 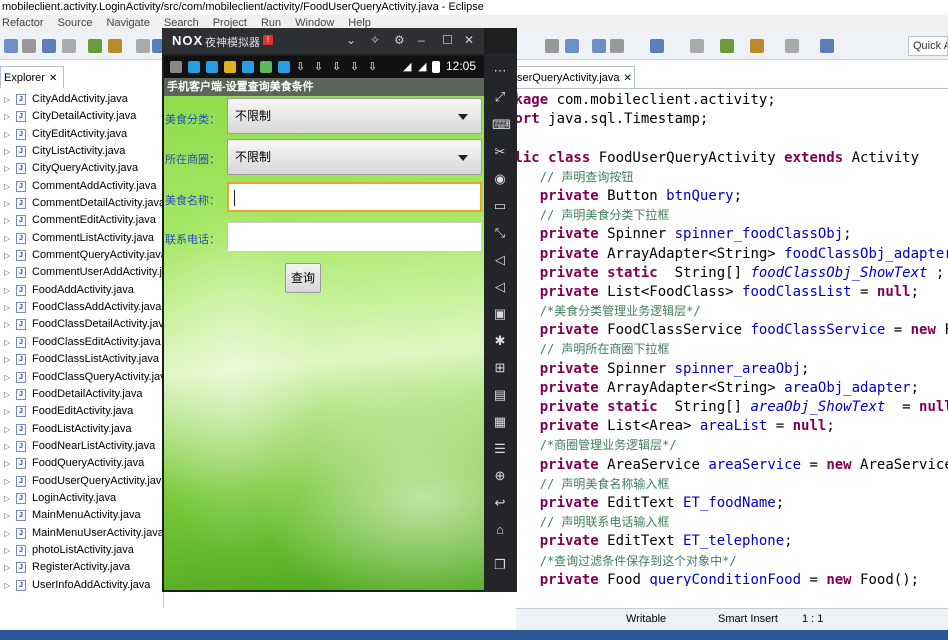 I want to click on file-item: ▷ J CityEditActivity.java, so click(x=82, y=134).